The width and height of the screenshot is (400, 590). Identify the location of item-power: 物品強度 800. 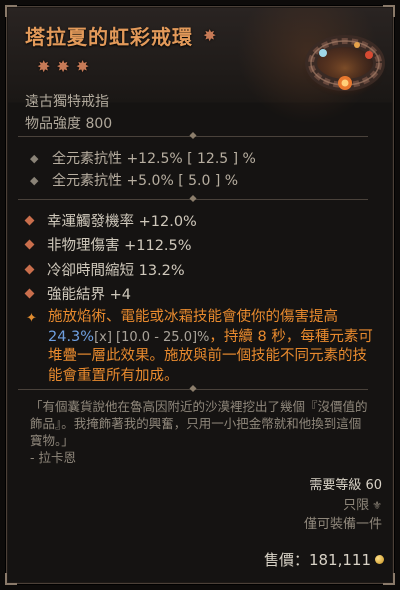
(69, 124).